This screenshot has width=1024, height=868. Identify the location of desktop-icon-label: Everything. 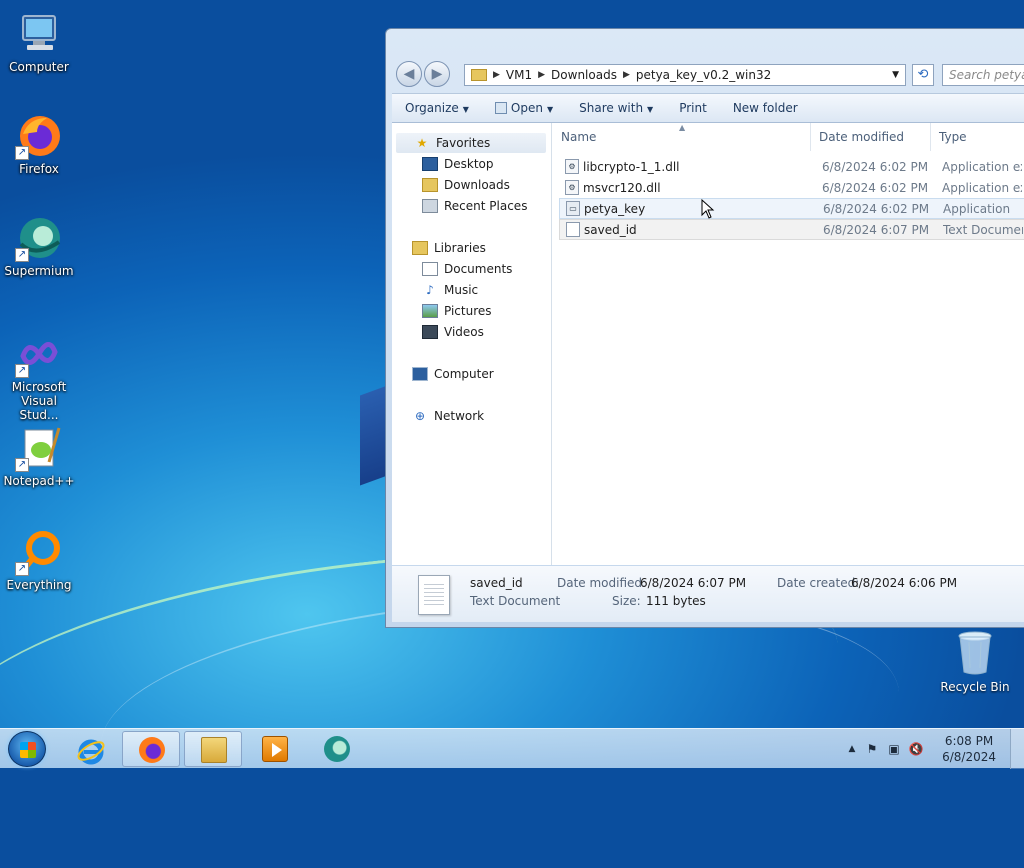
(39, 585).